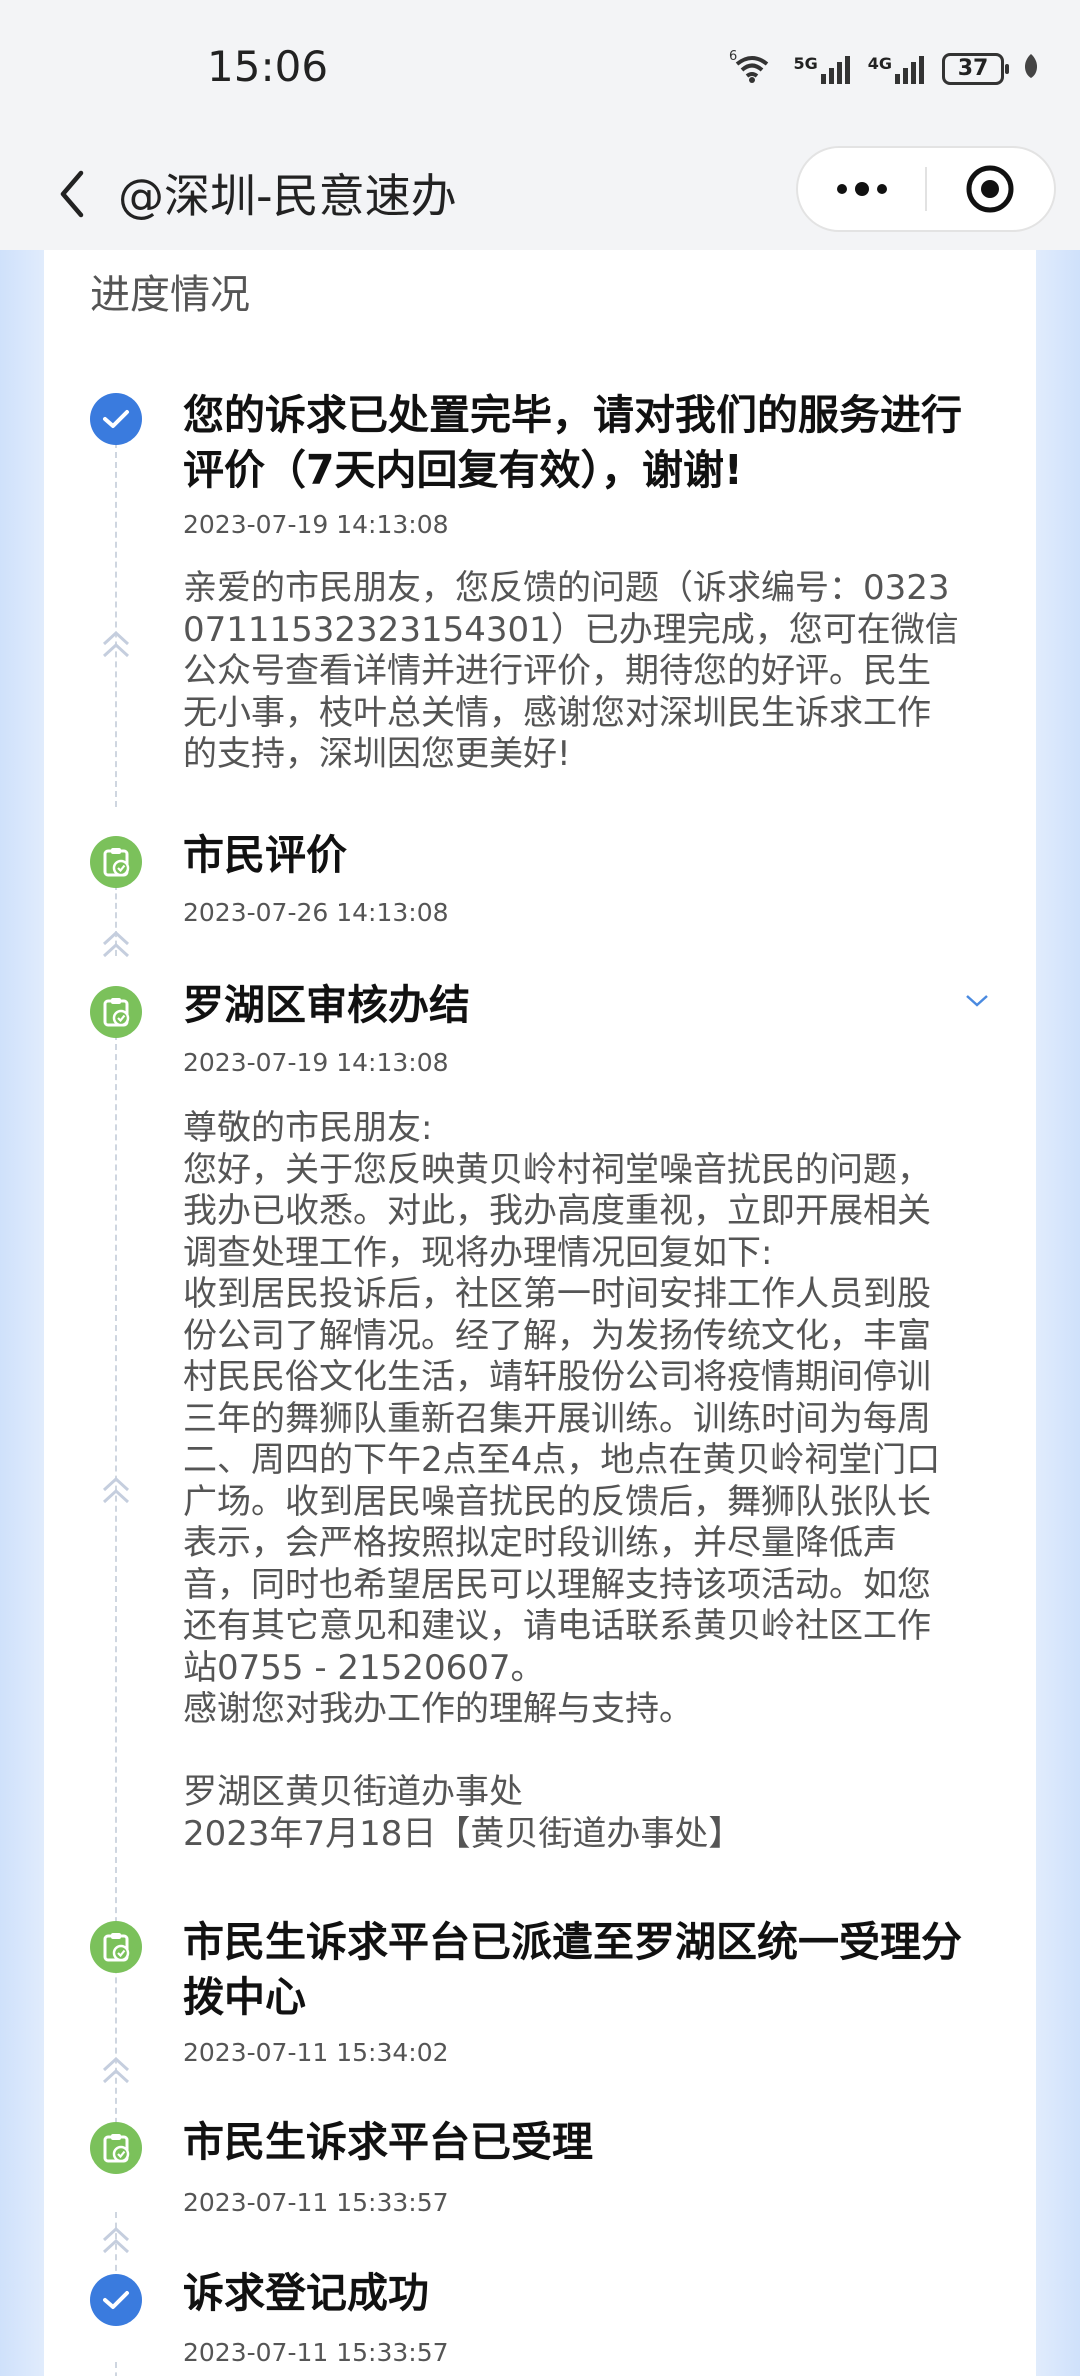 Image resolution: width=1080 pixels, height=2376 pixels. I want to click on more-button, so click(861, 189).